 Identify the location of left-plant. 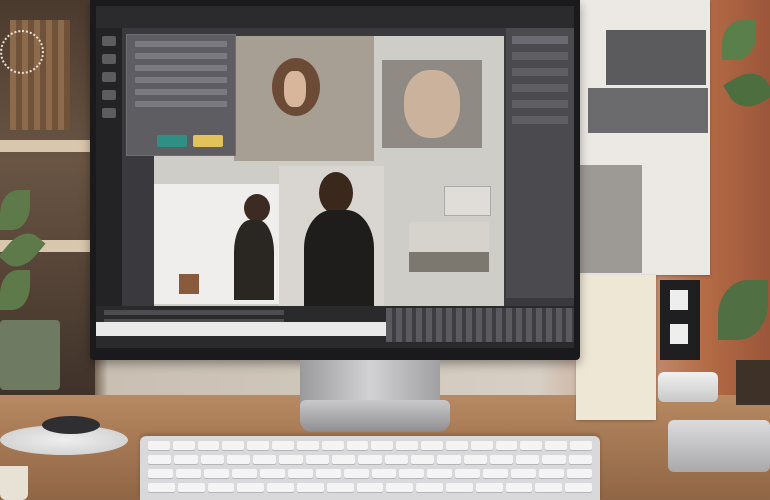
(23, 255).